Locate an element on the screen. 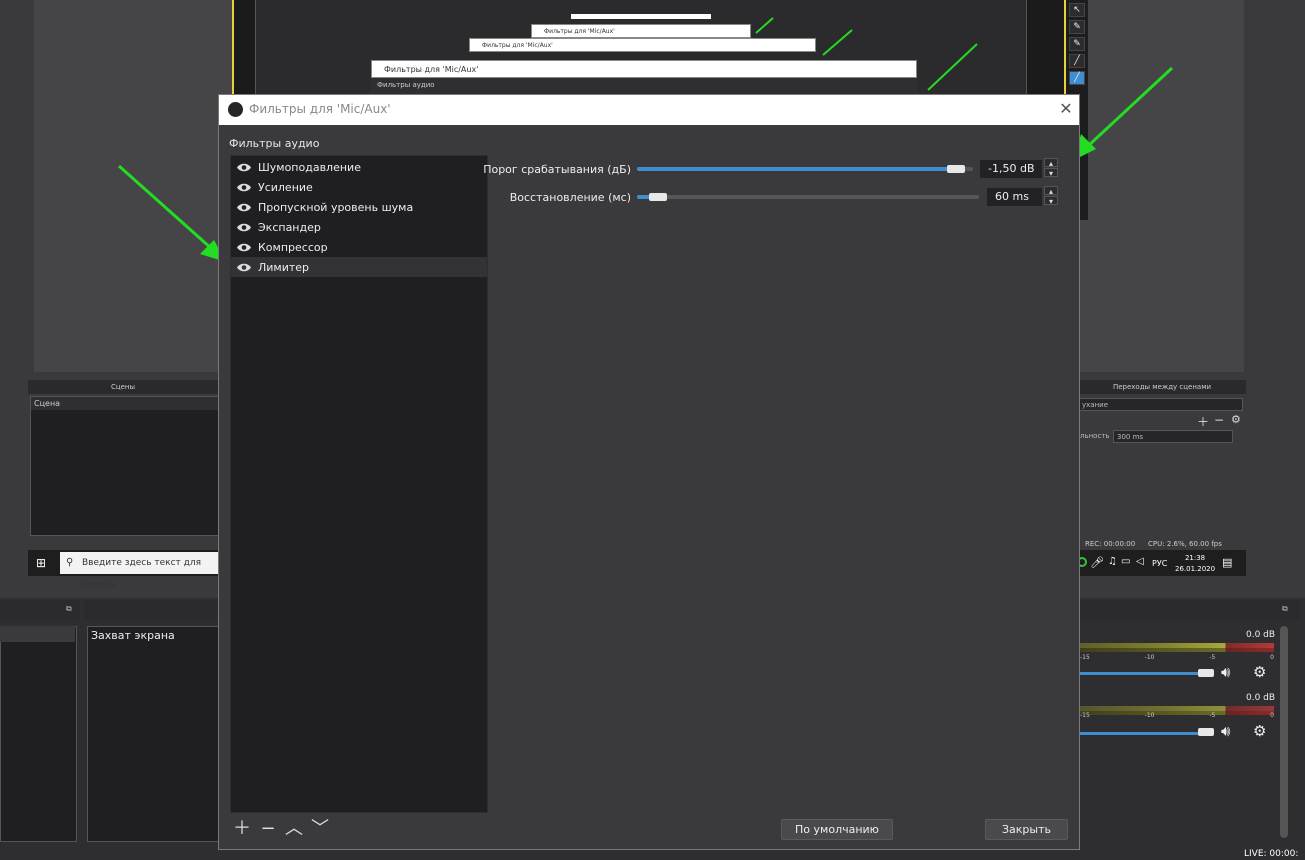 The width and height of the screenshot is (1305, 860). threshold-label: Порог срабатывания (дБ) is located at coordinates (557, 169).